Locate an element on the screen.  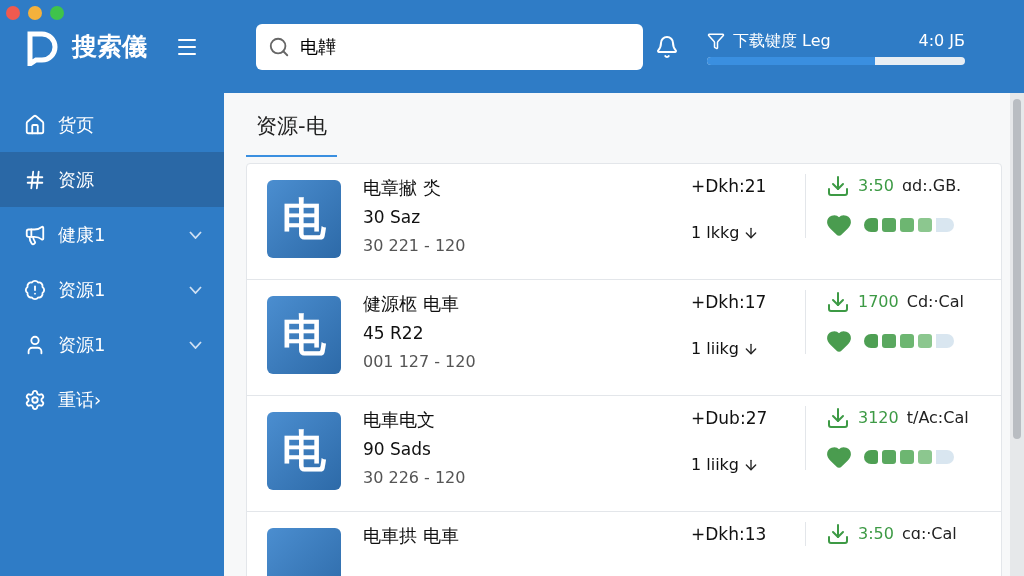
home-icon is located at coordinates (35, 124).